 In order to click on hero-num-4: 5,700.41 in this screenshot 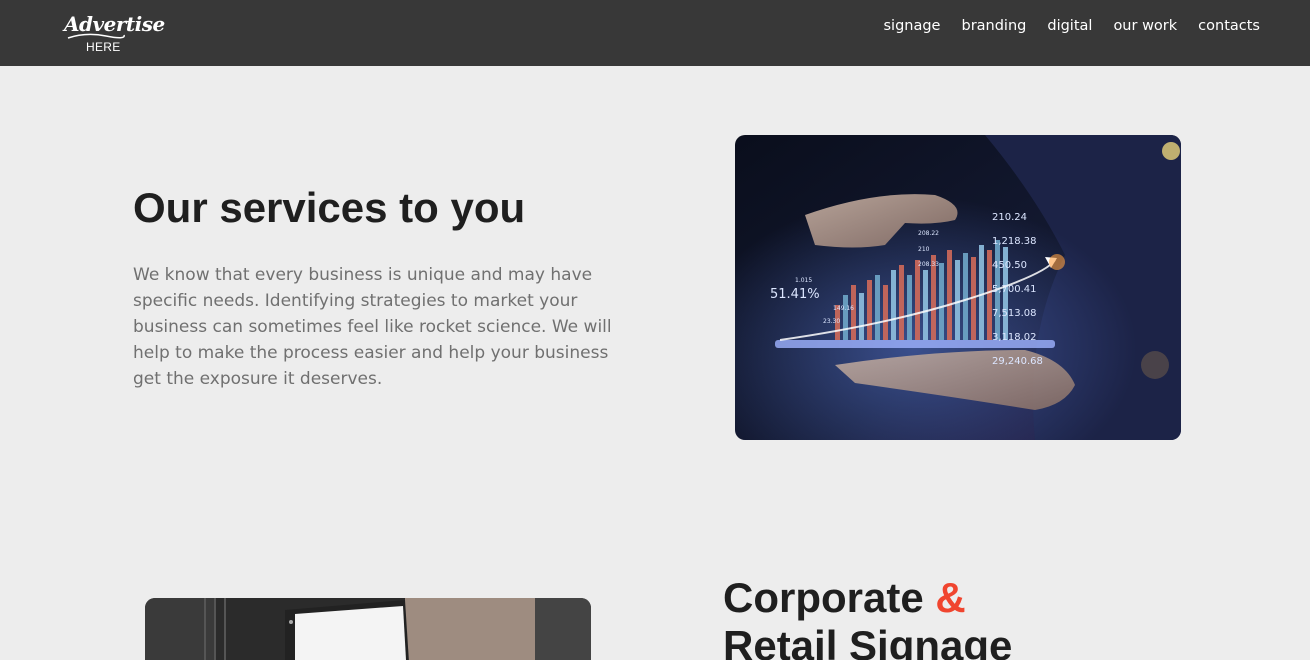, I will do `click(1014, 289)`.